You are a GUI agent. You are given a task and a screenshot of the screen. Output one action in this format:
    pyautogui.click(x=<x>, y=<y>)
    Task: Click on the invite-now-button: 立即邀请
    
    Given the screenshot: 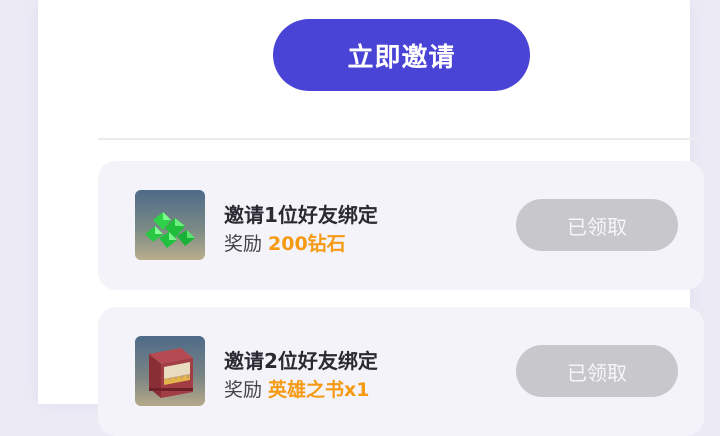 What is the action you would take?
    pyautogui.click(x=401, y=55)
    